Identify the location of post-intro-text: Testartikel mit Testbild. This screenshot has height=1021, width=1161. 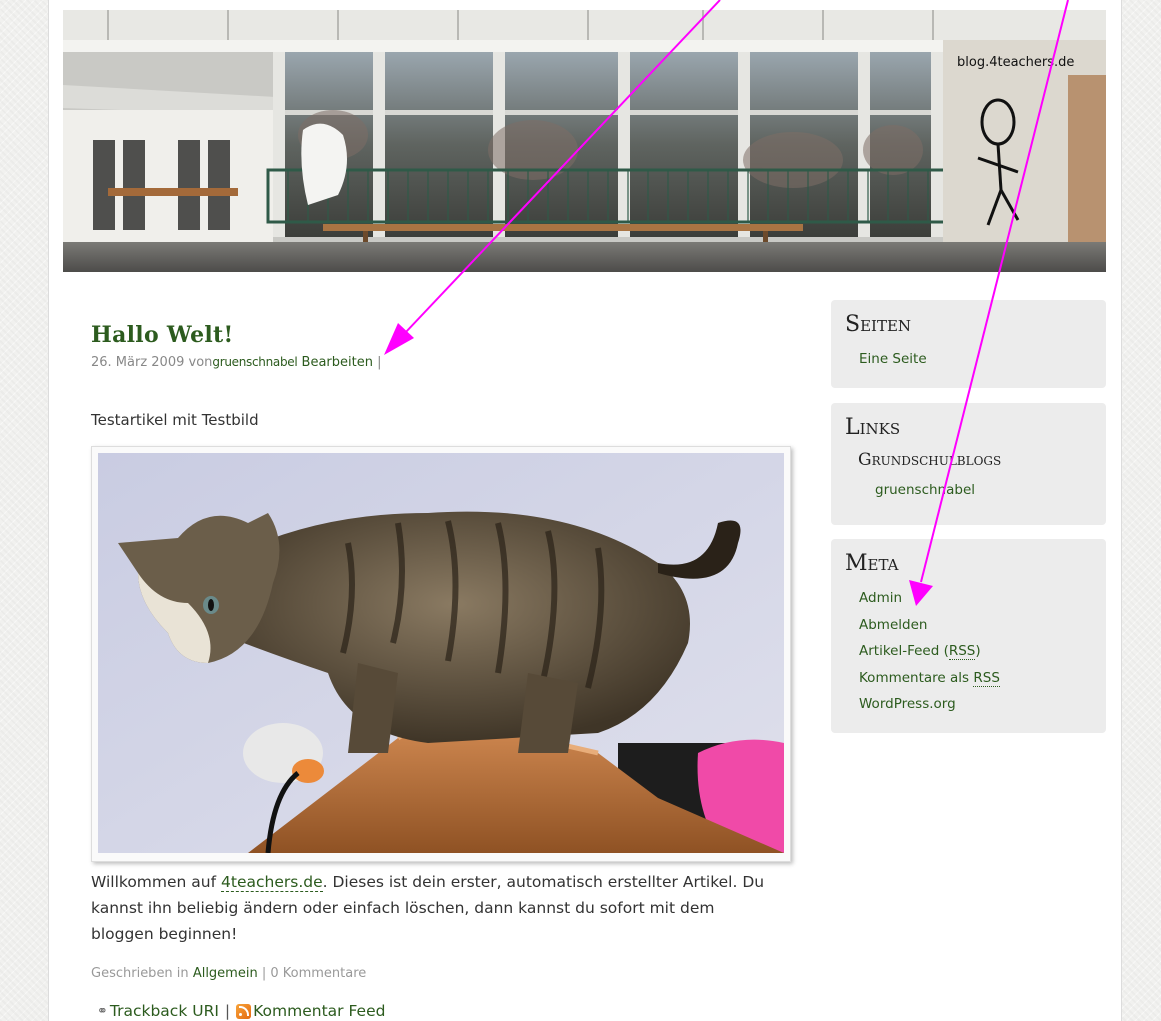
(175, 420).